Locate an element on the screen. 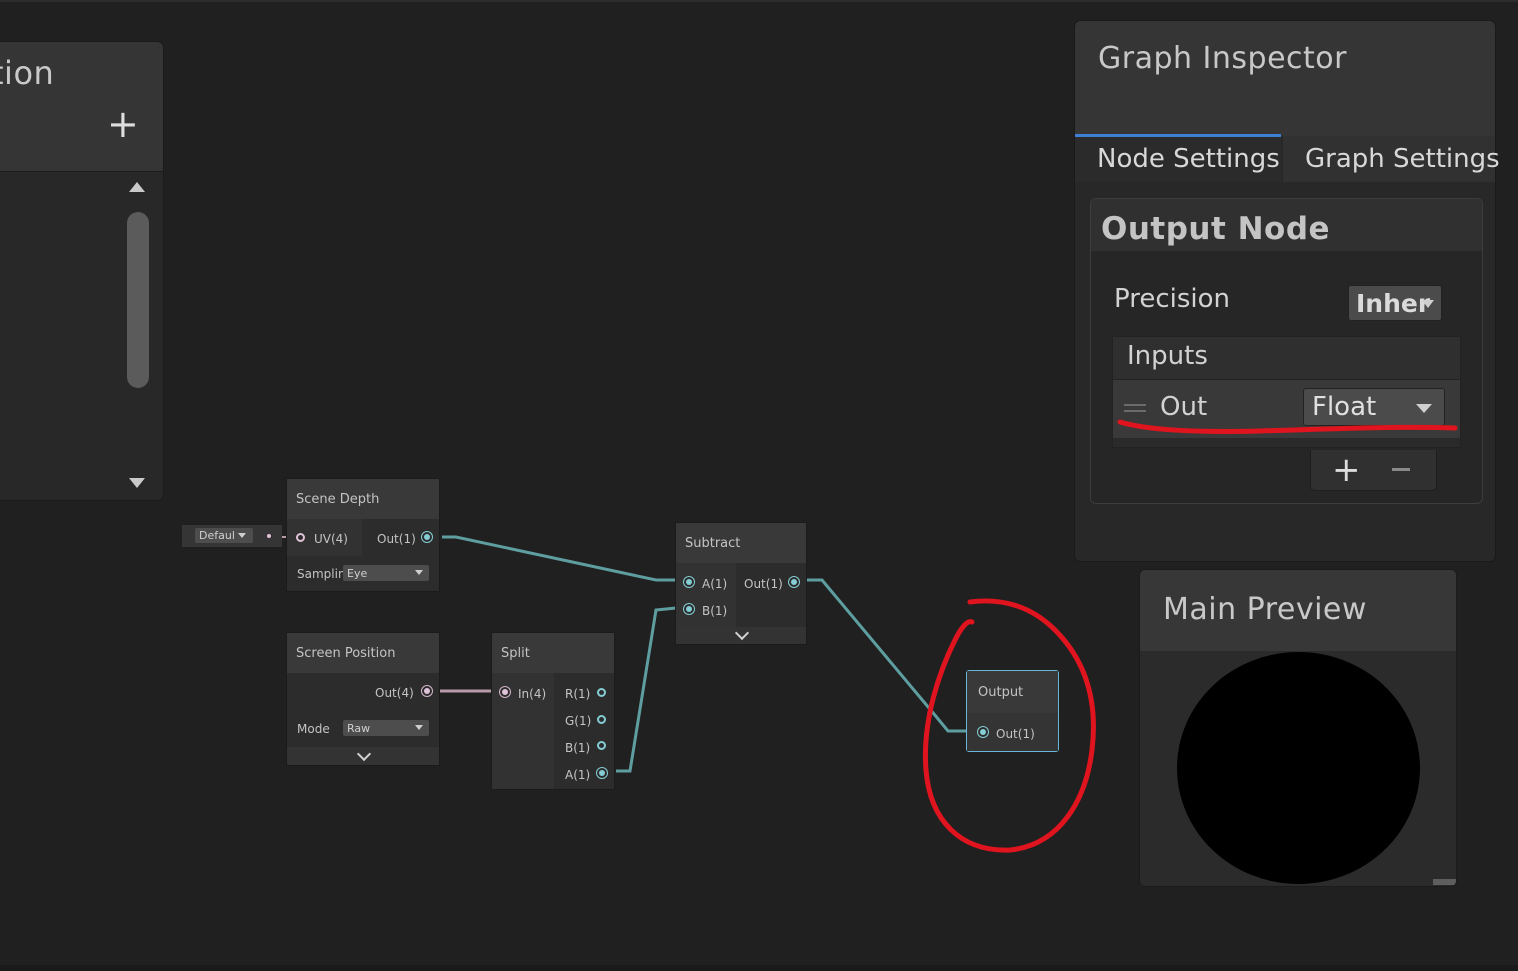 The width and height of the screenshot is (1518, 971). annotation-underline is located at coordinates (1287, 426).